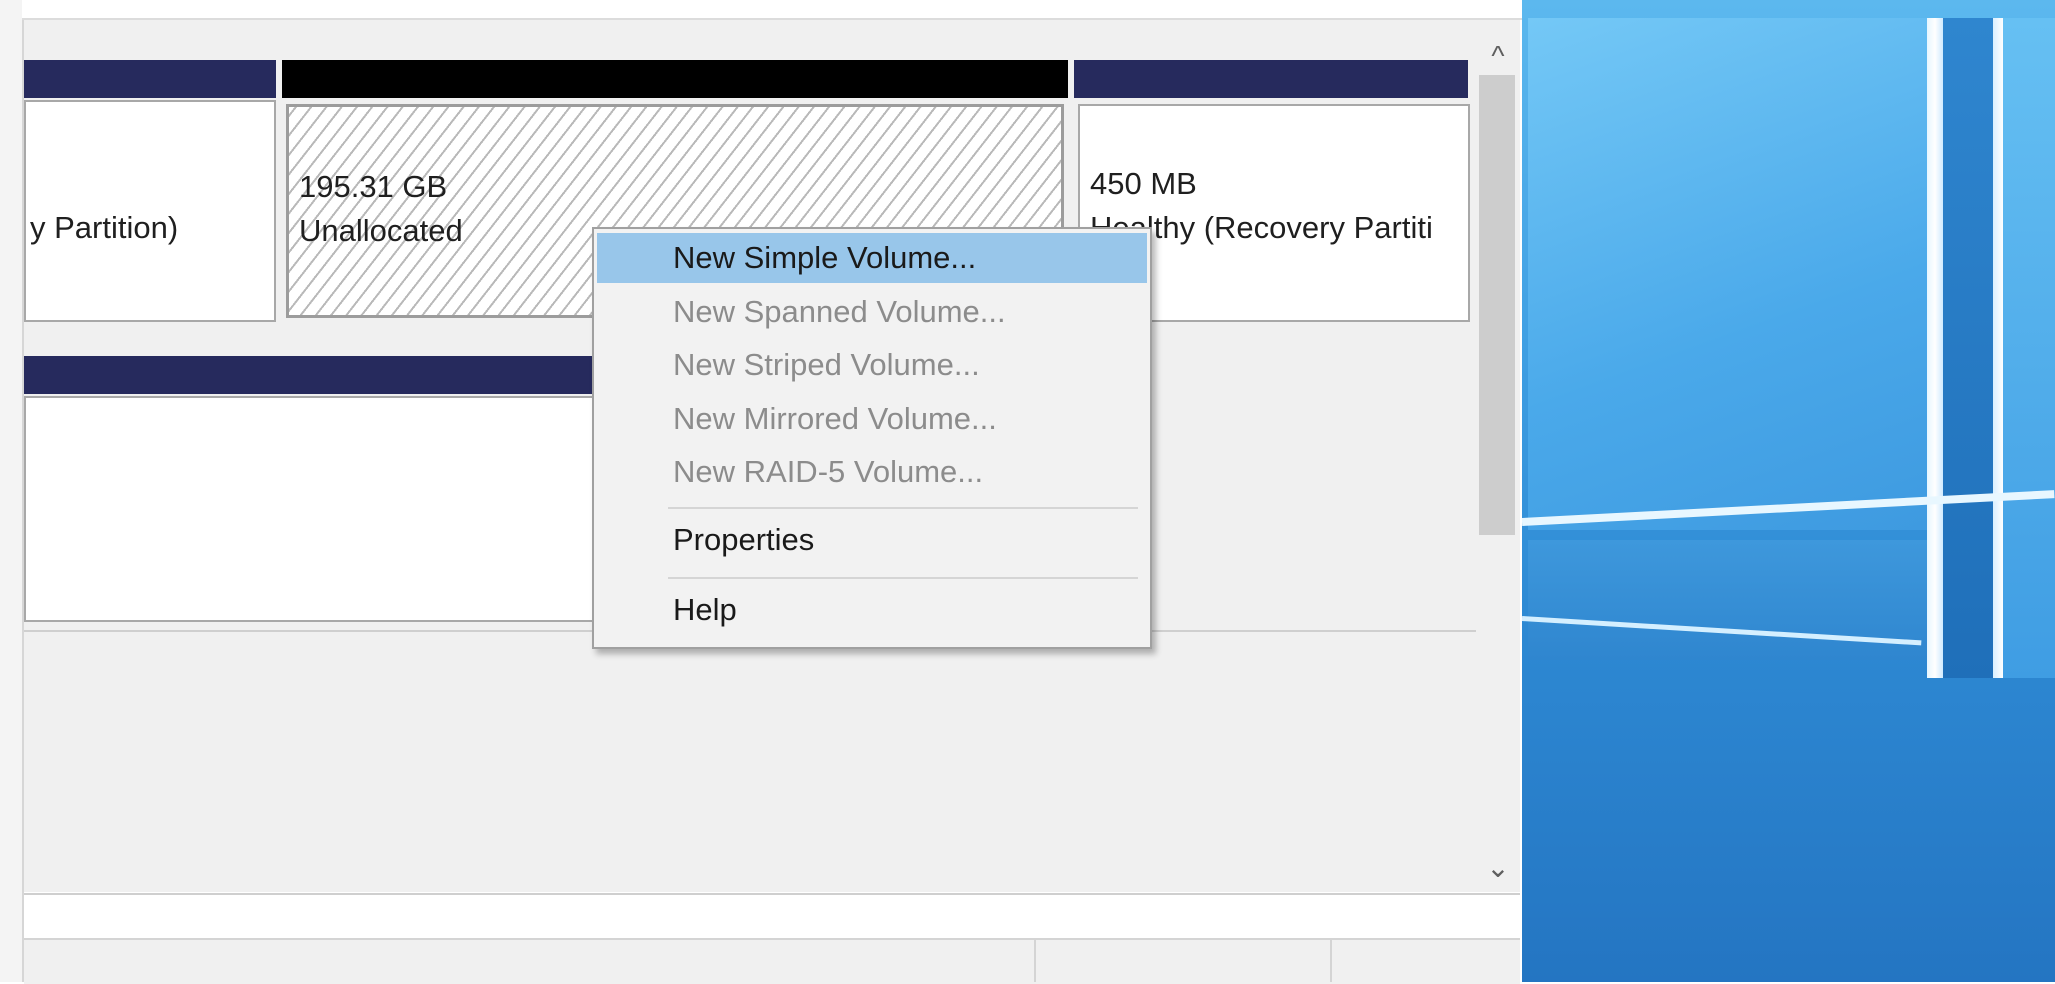 The image size is (2055, 984). Describe the element at coordinates (772, 894) in the screenshot. I see `horizontal-separator` at that location.